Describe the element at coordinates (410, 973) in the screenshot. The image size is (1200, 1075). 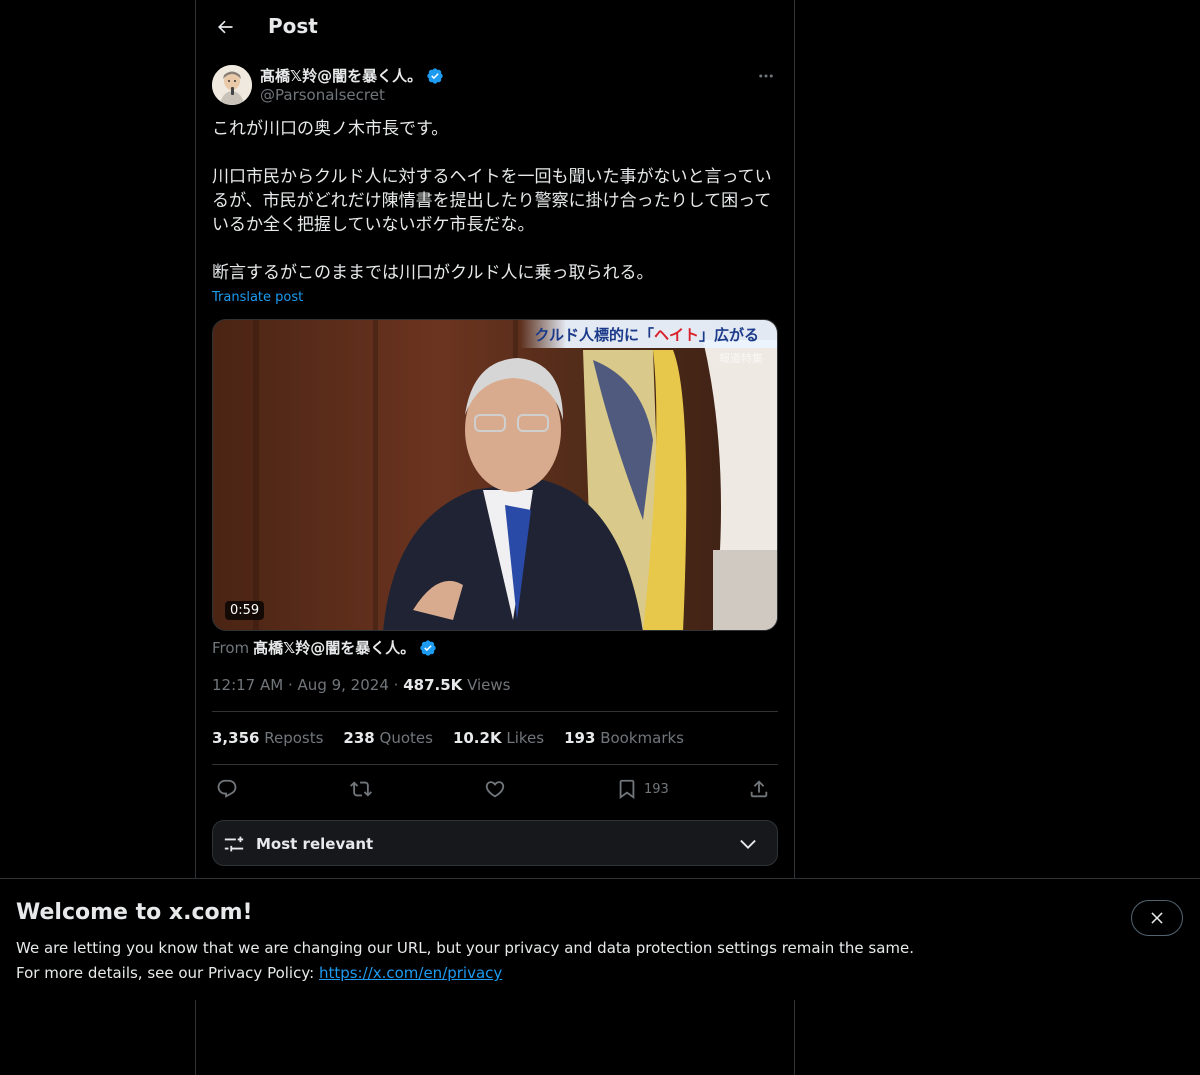
I see `privacy-policy-link: https://x.com/en/privacy` at that location.